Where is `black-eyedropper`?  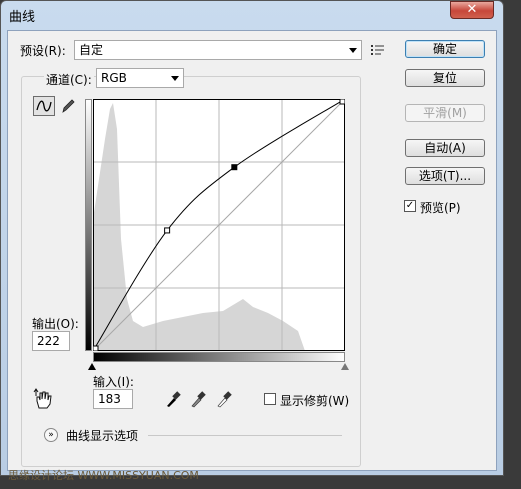
black-eyedropper is located at coordinates (173, 399).